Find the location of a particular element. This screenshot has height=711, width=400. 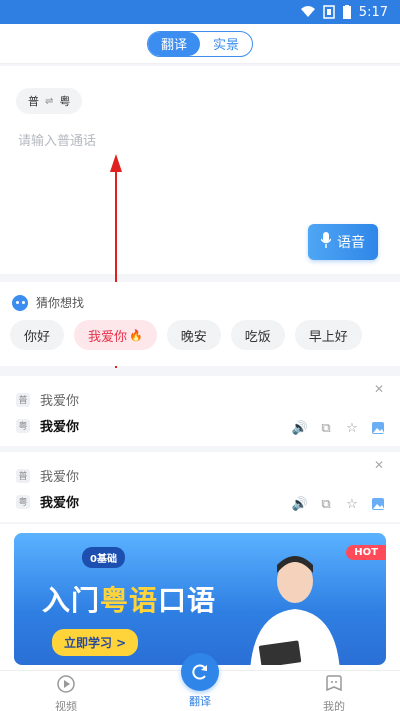

microphone-icon is located at coordinates (326, 242).